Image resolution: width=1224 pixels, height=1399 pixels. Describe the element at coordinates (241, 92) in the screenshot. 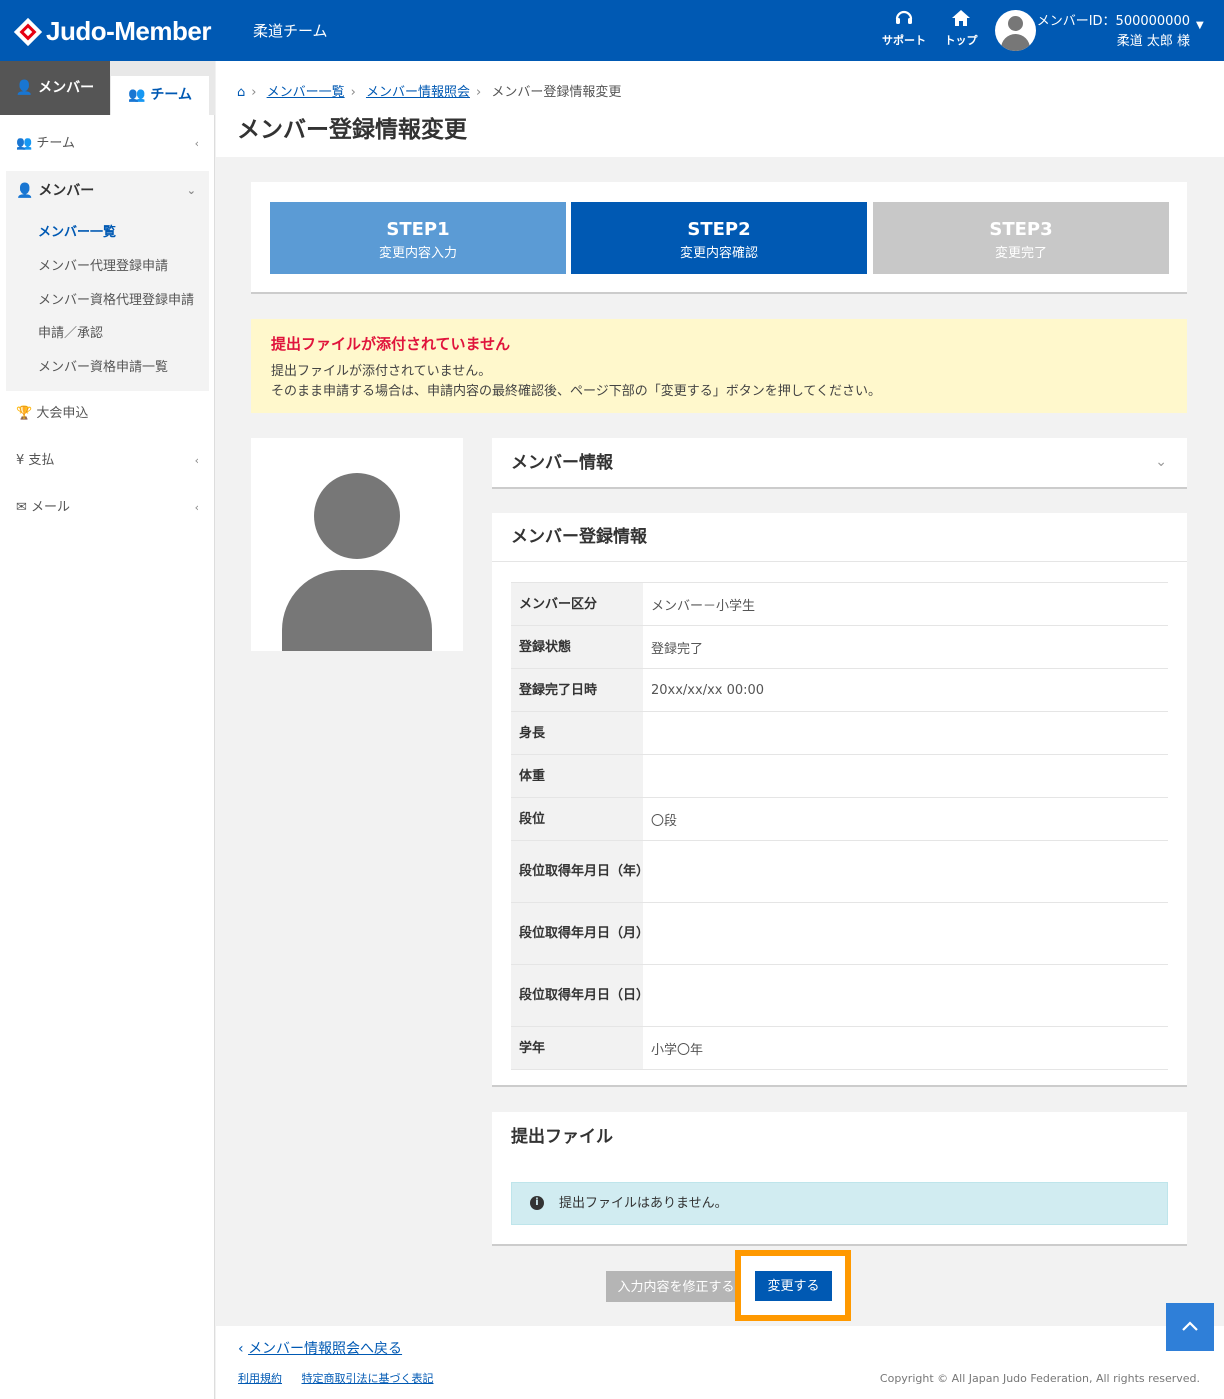

I see `home-icon: ⌂` at that location.